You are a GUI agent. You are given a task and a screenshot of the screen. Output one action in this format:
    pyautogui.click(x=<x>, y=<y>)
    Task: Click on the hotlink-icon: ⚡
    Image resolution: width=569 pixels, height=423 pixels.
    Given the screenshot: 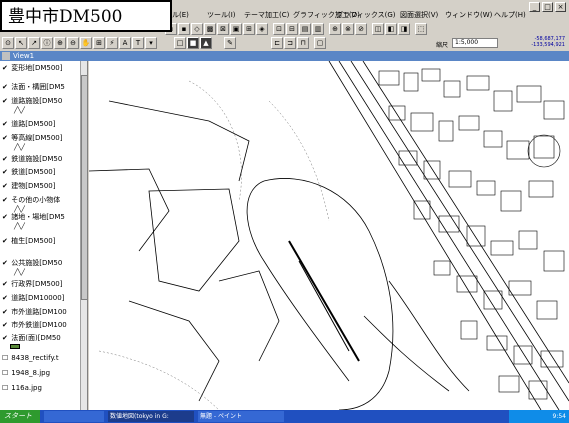 What is the action you would take?
    pyautogui.click(x=112, y=43)
    